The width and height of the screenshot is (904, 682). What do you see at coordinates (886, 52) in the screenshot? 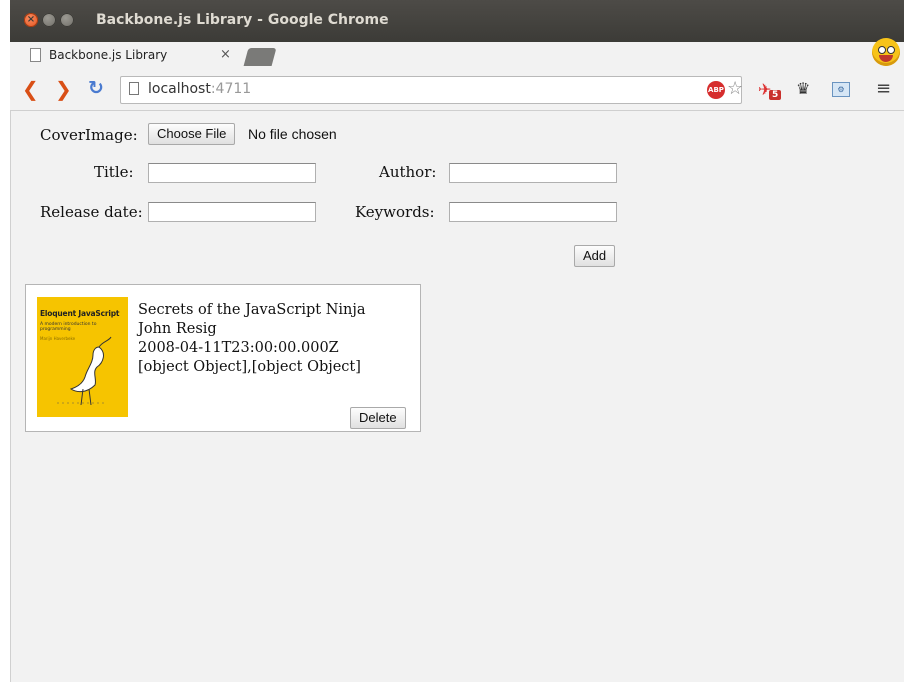
I see `profile-avatar-icon` at bounding box center [886, 52].